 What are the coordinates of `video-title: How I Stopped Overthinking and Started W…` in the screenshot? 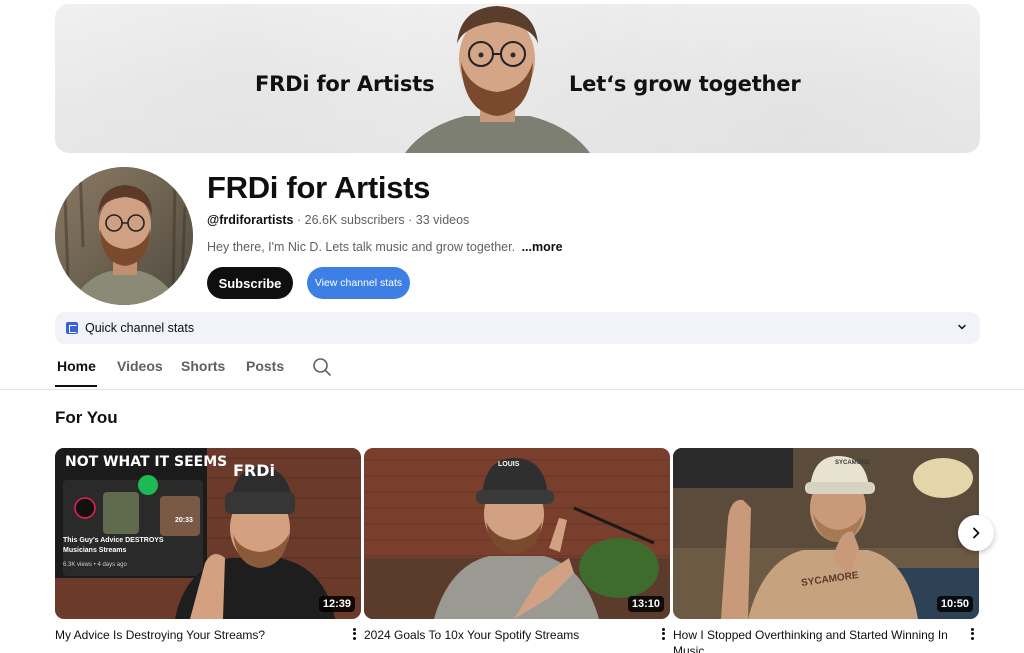 It's located at (813, 640).